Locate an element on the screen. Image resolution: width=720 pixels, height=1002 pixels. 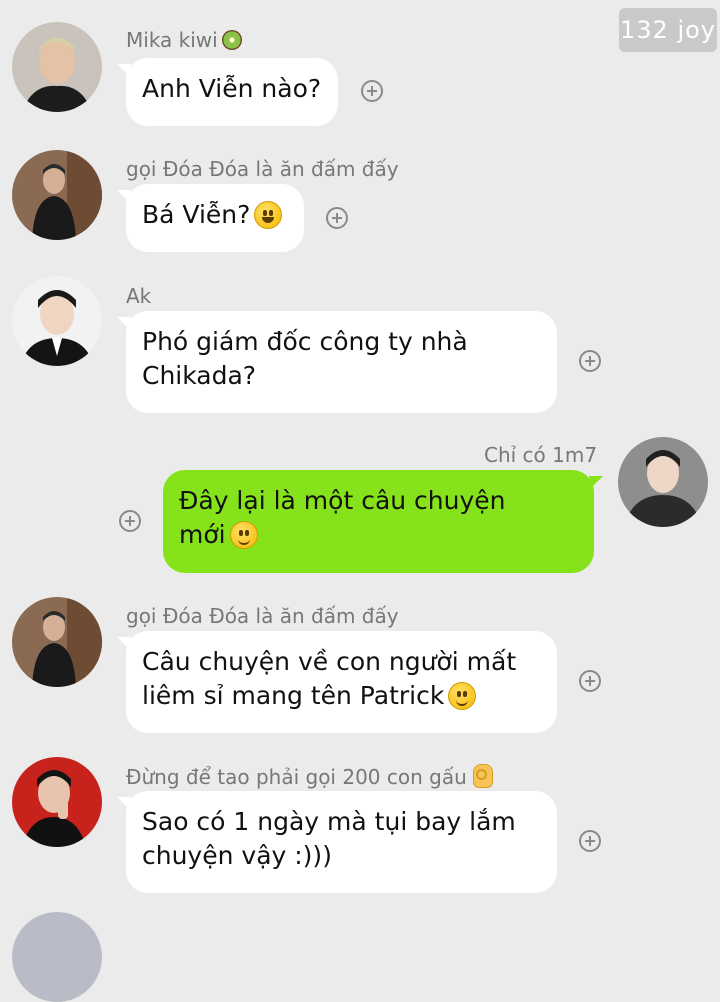
kiwi-emoji is located at coordinates (231, 40).